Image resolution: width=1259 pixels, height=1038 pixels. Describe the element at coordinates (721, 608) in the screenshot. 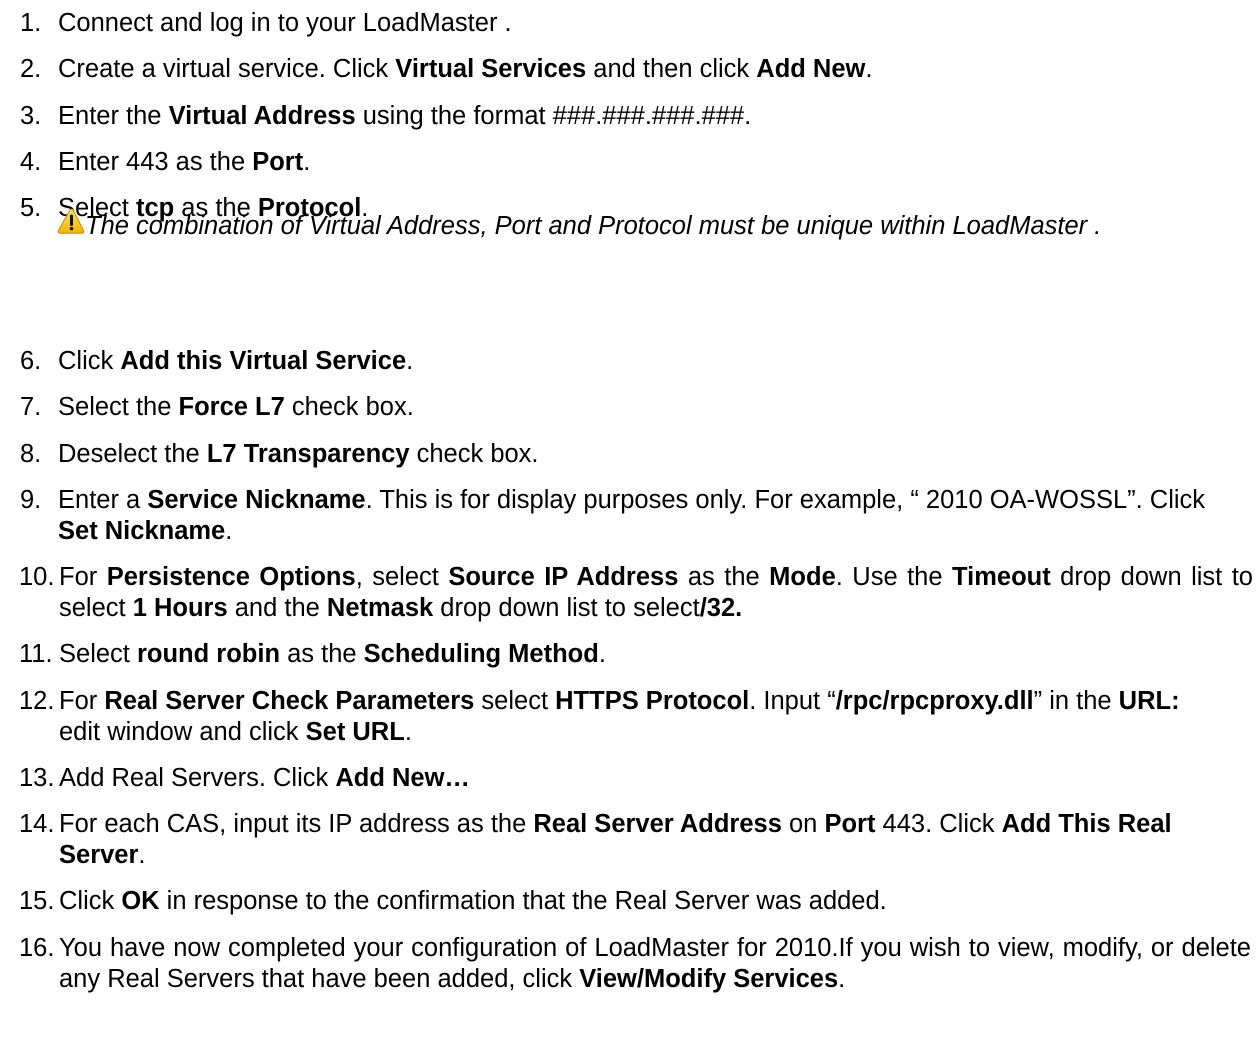

I see `step-text-bold: /32.` at that location.